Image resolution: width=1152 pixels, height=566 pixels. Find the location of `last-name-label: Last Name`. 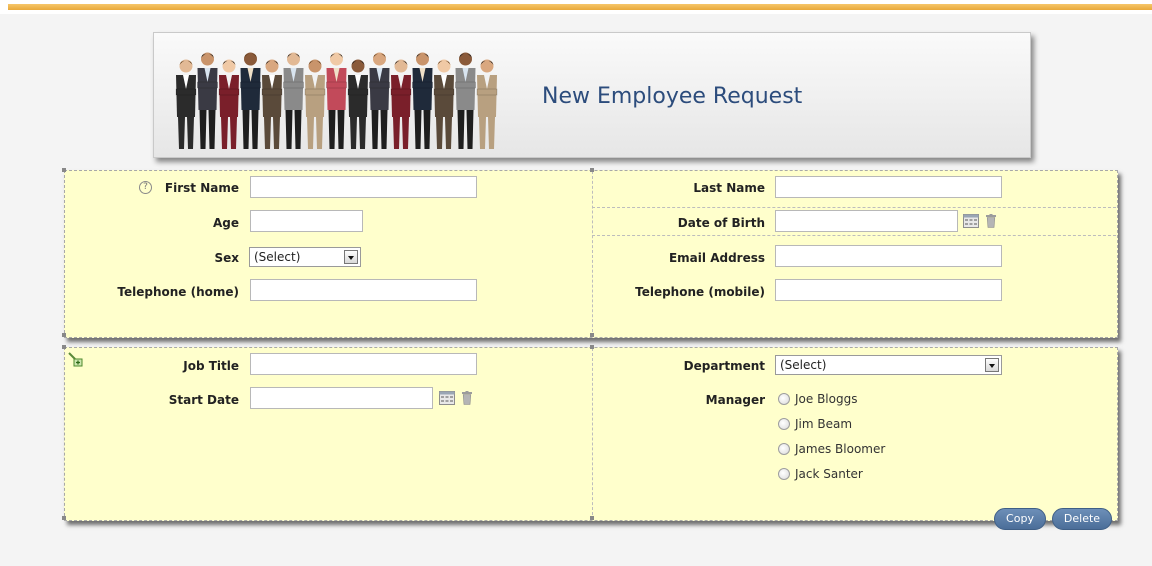

last-name-label: Last Name is located at coordinates (729, 188).